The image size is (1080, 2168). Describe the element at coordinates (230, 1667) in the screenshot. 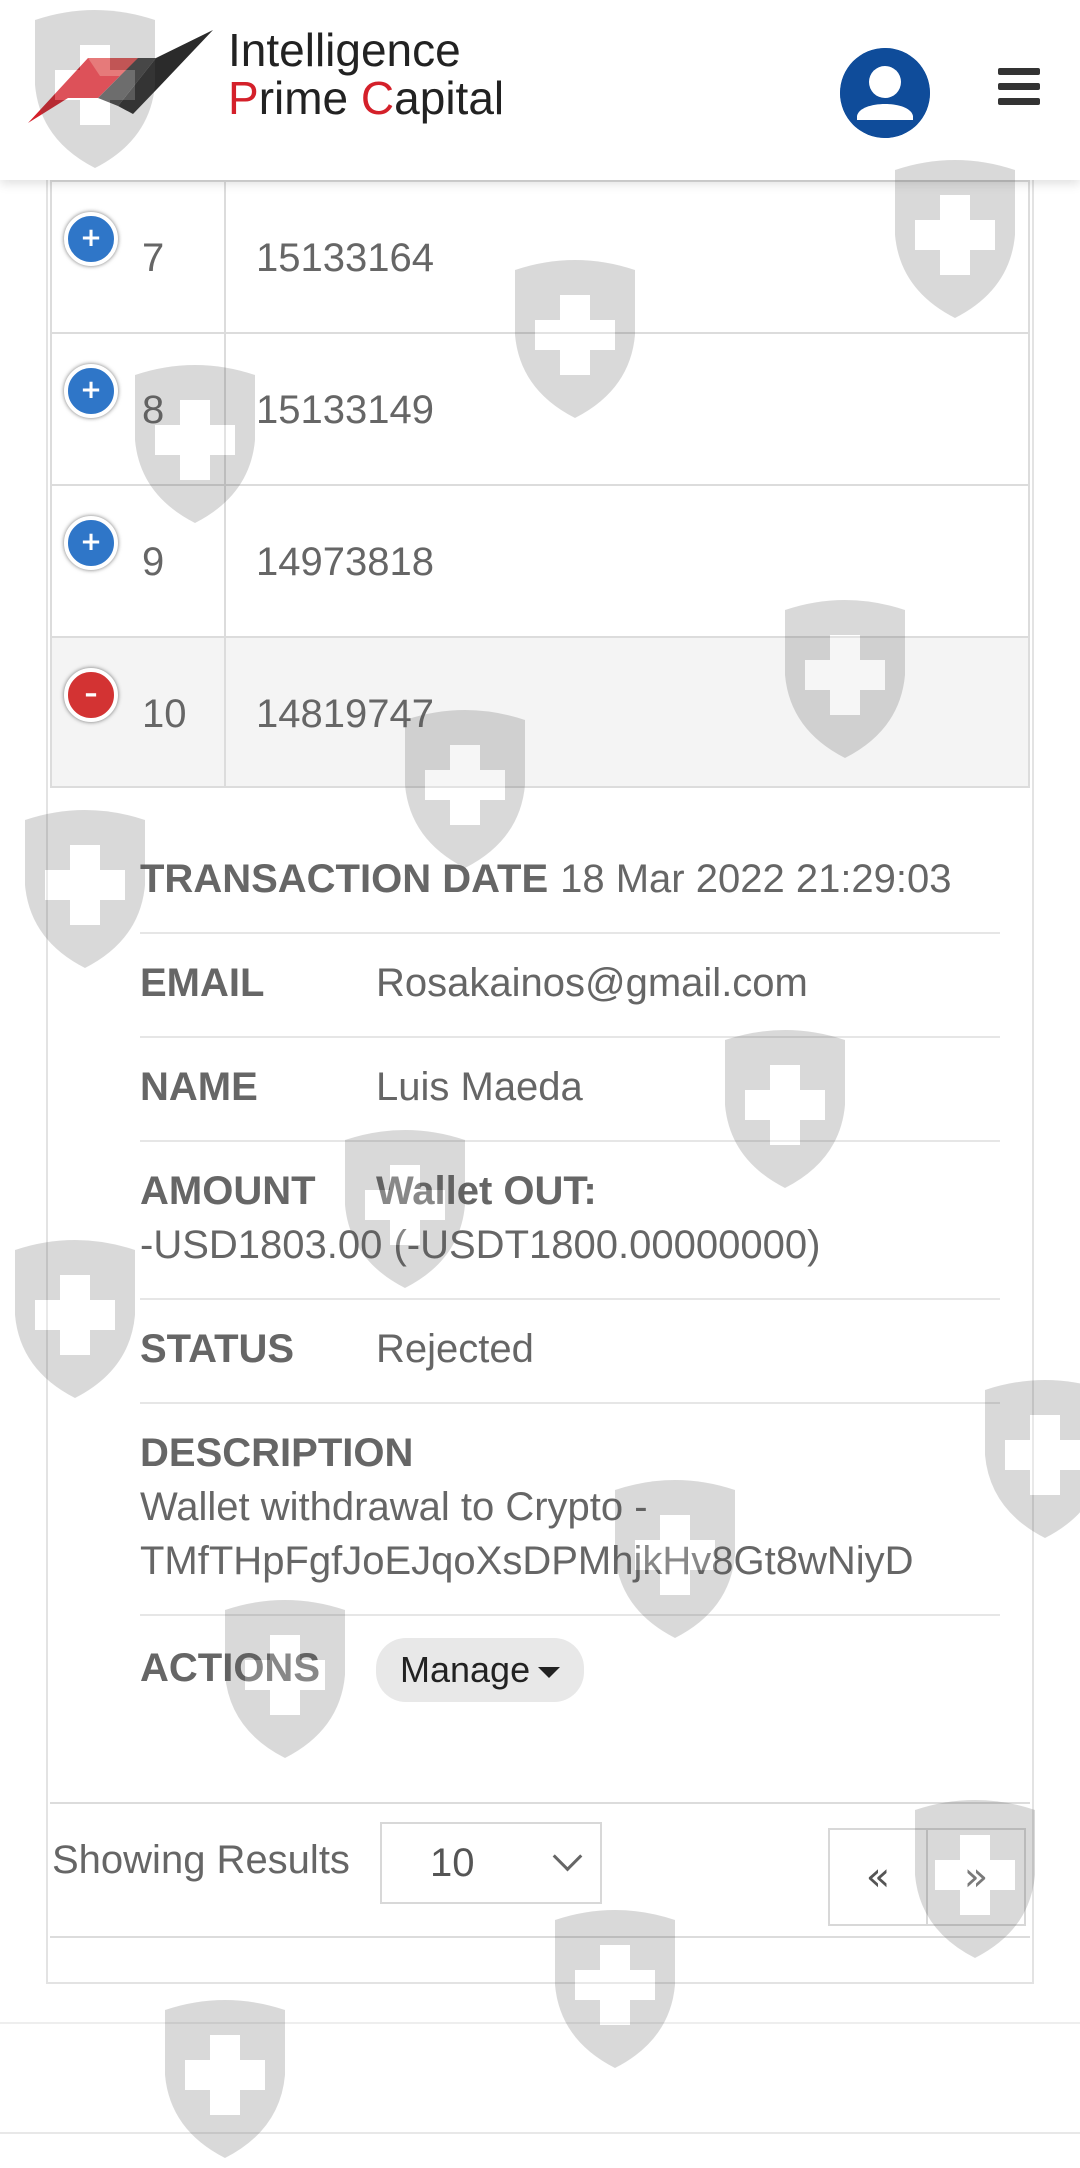

I see `actions-label: ACTIONS` at that location.